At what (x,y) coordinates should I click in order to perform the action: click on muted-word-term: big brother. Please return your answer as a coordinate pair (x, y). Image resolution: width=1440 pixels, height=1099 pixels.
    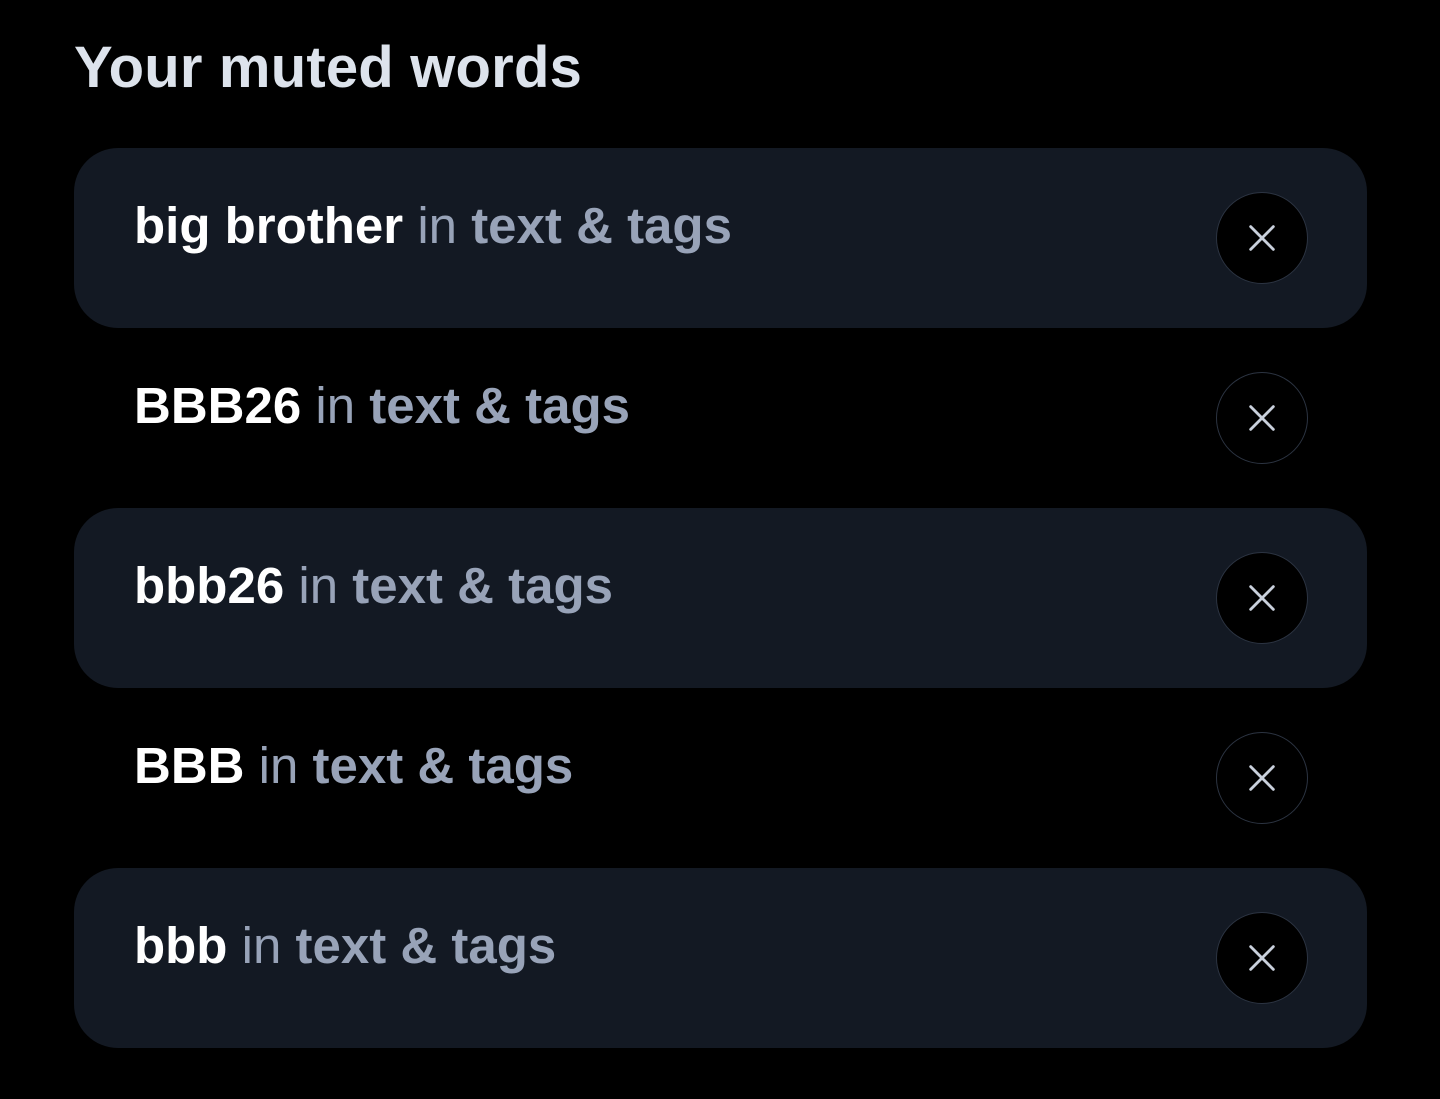
    Looking at the image, I should click on (269, 225).